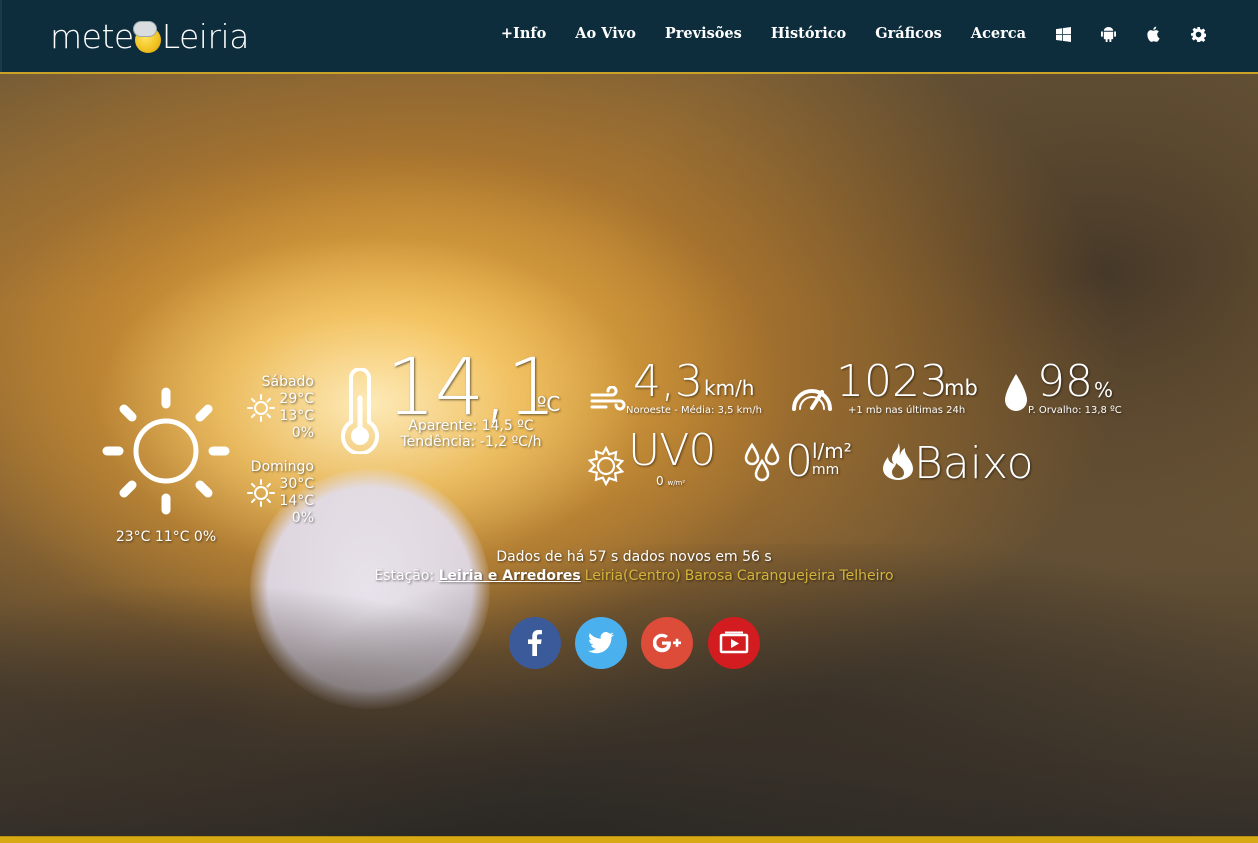 The height and width of the screenshot is (843, 1258). Describe the element at coordinates (279, 408) in the screenshot. I see `forecast-day-saturday: Sábado 29°C 13°C 0%` at that location.